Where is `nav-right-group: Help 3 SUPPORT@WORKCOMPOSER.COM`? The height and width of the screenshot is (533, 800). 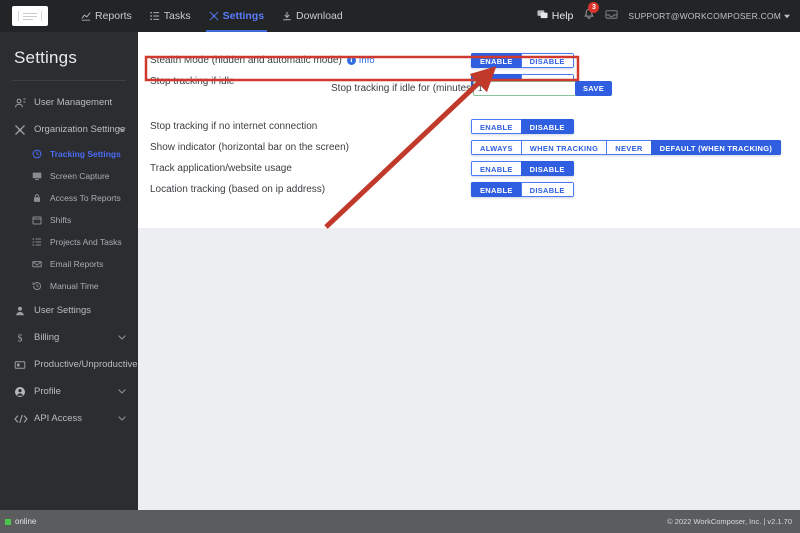 nav-right-group: Help 3 SUPPORT@WORKCOMPOSER.COM is located at coordinates (668, 16).